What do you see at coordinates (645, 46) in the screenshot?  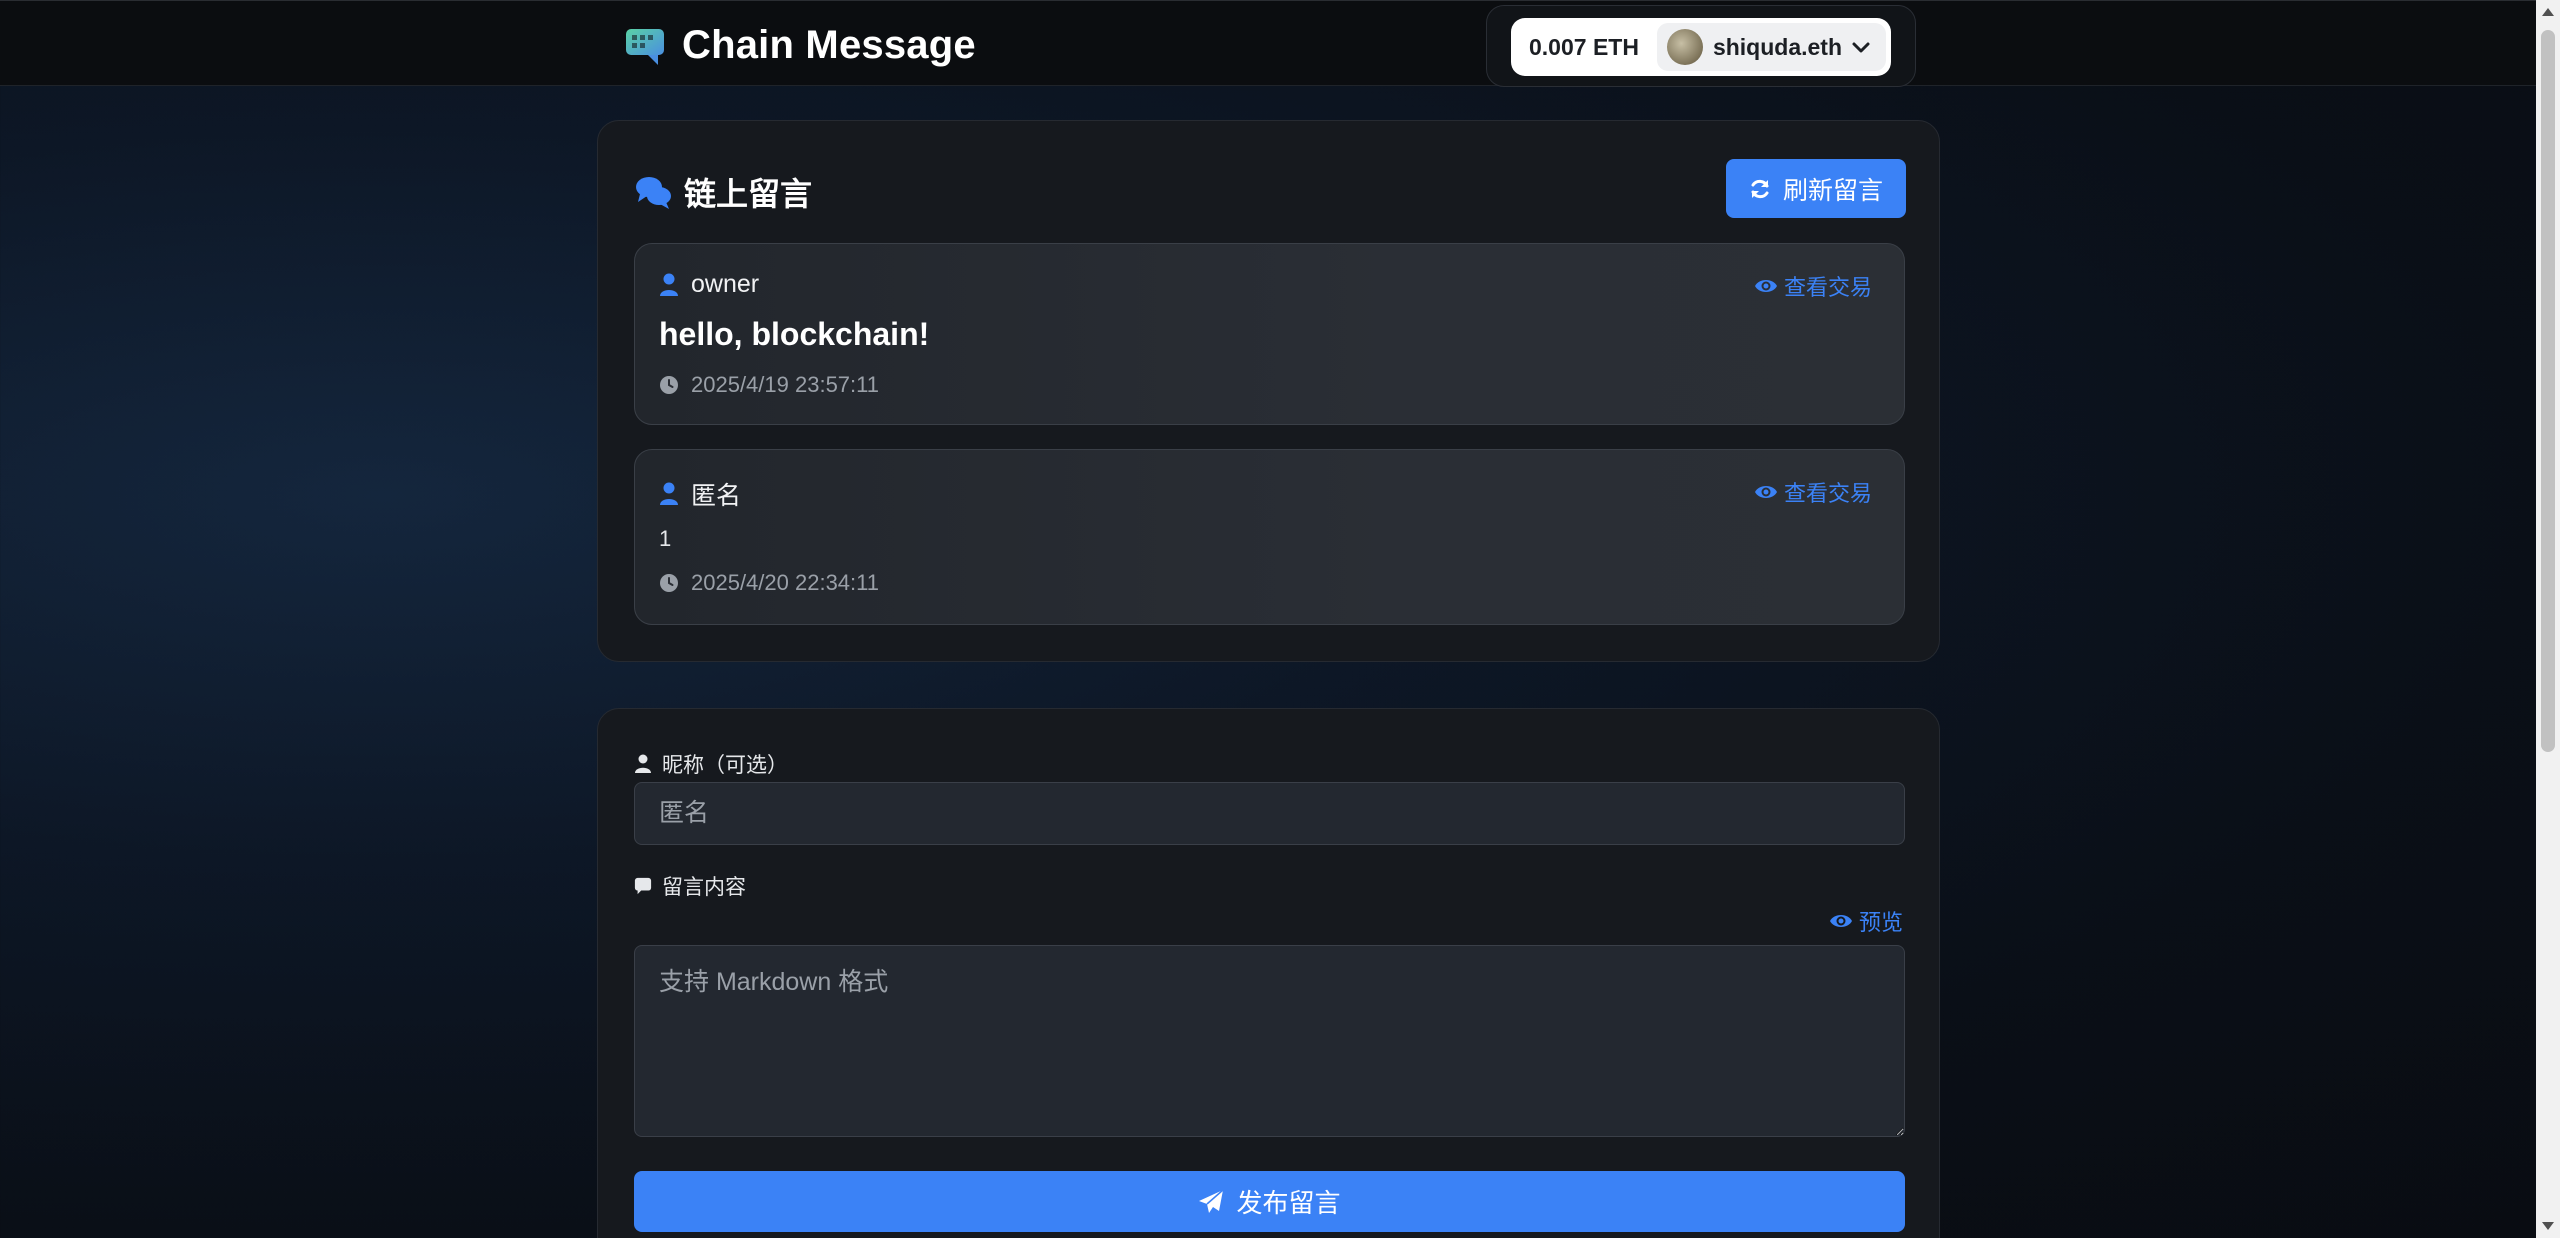 I see `chat-bubbles-icon` at bounding box center [645, 46].